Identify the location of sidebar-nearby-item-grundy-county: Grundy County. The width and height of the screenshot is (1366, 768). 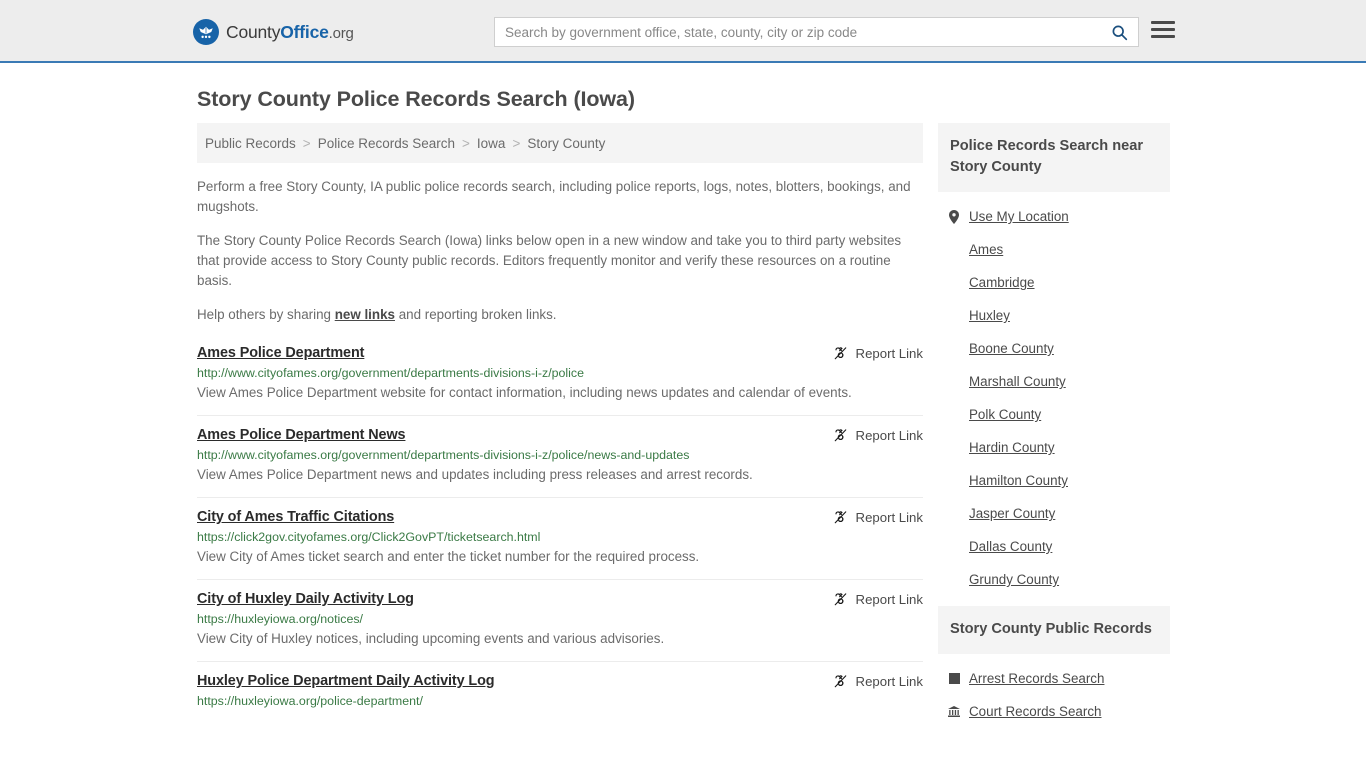
(1054, 579).